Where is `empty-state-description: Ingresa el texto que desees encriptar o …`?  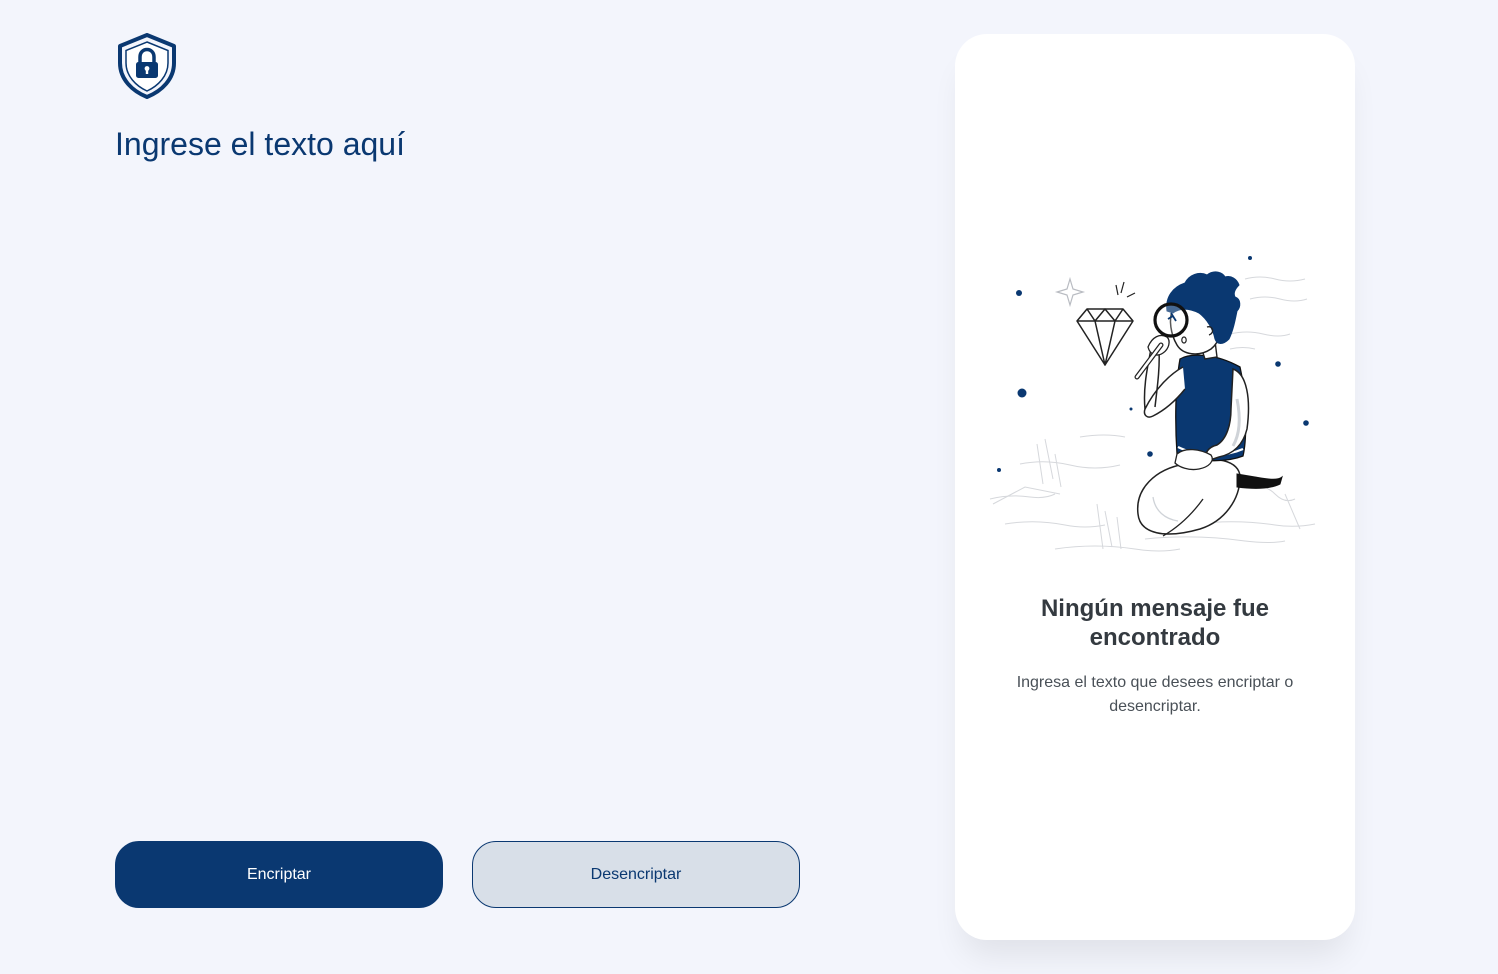 empty-state-description: Ingresa el texto que desees encriptar o … is located at coordinates (1155, 694).